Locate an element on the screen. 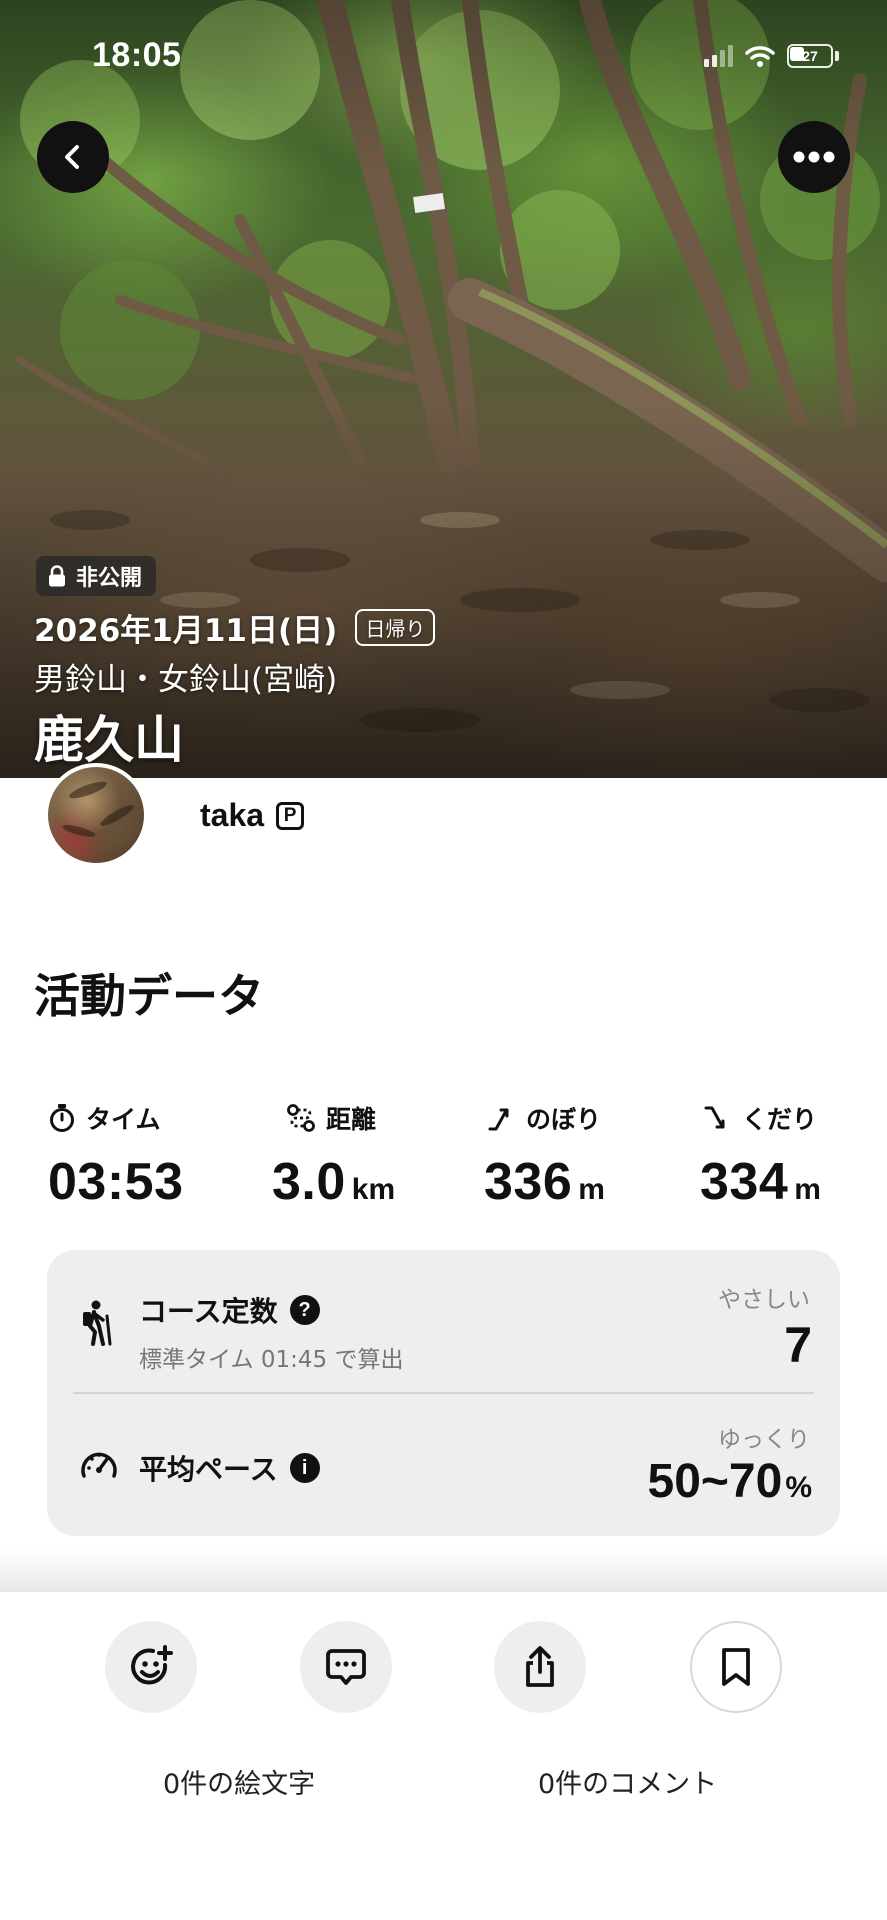  stat-ascent-unit: m is located at coordinates (591, 1189).